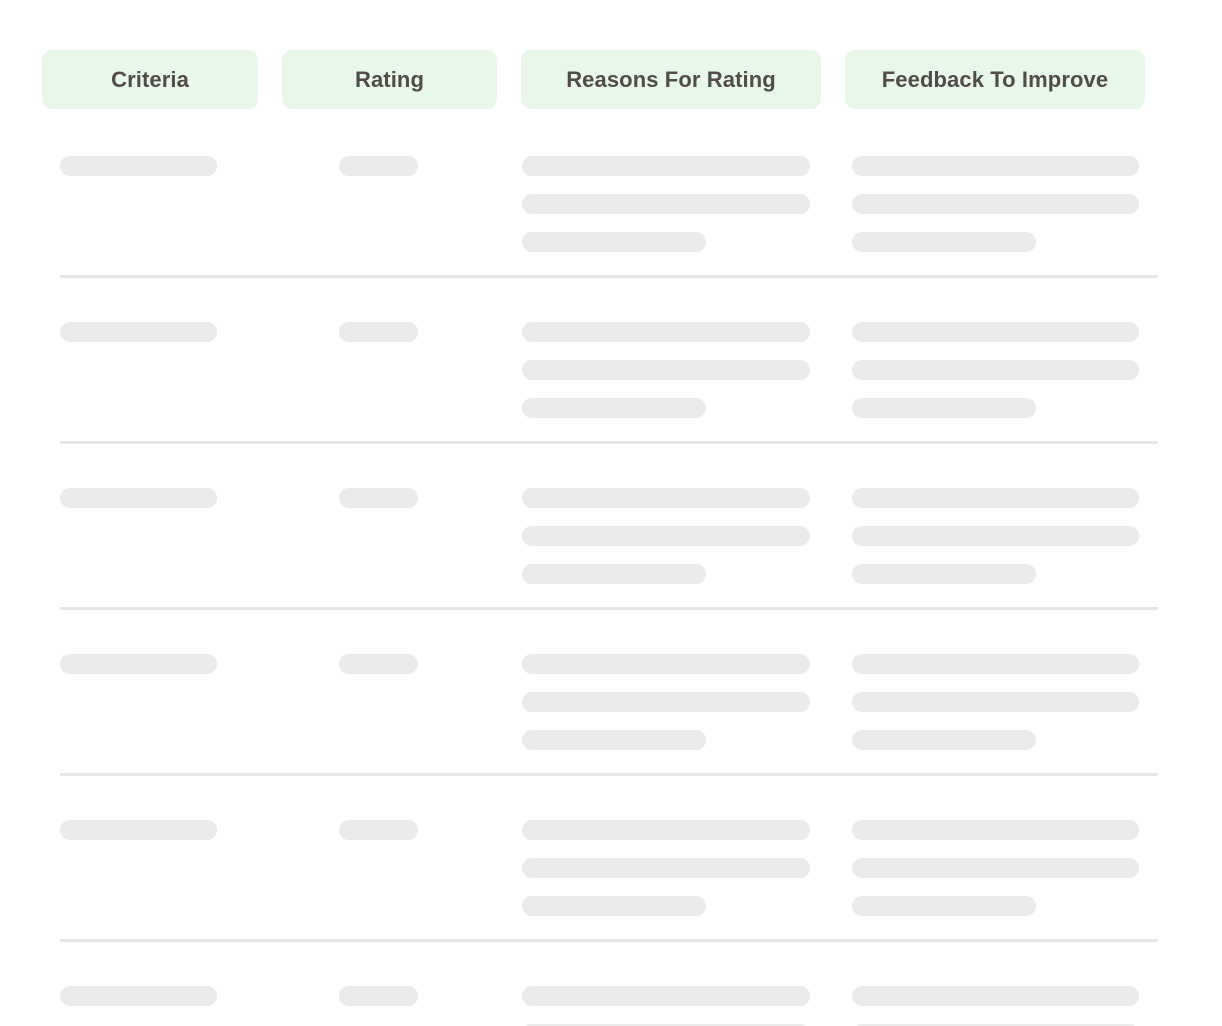 The image size is (1222, 1026). I want to click on table-row, so click(611, 982).